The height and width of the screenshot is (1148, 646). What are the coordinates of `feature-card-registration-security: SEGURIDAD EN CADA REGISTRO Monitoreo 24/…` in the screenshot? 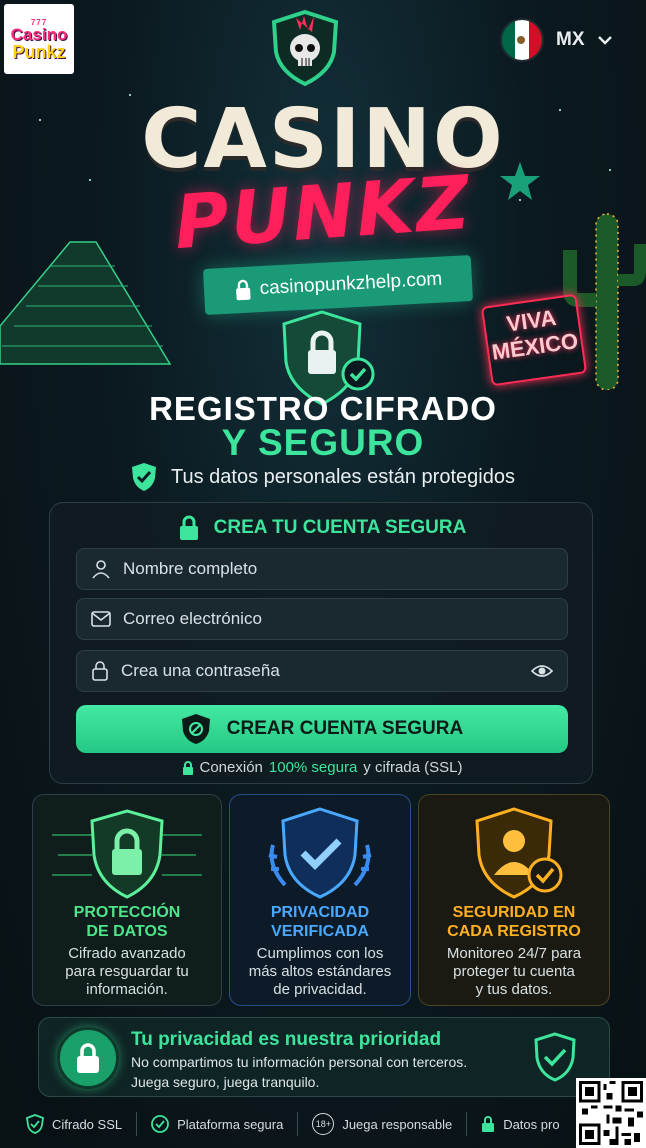 It's located at (514, 900).